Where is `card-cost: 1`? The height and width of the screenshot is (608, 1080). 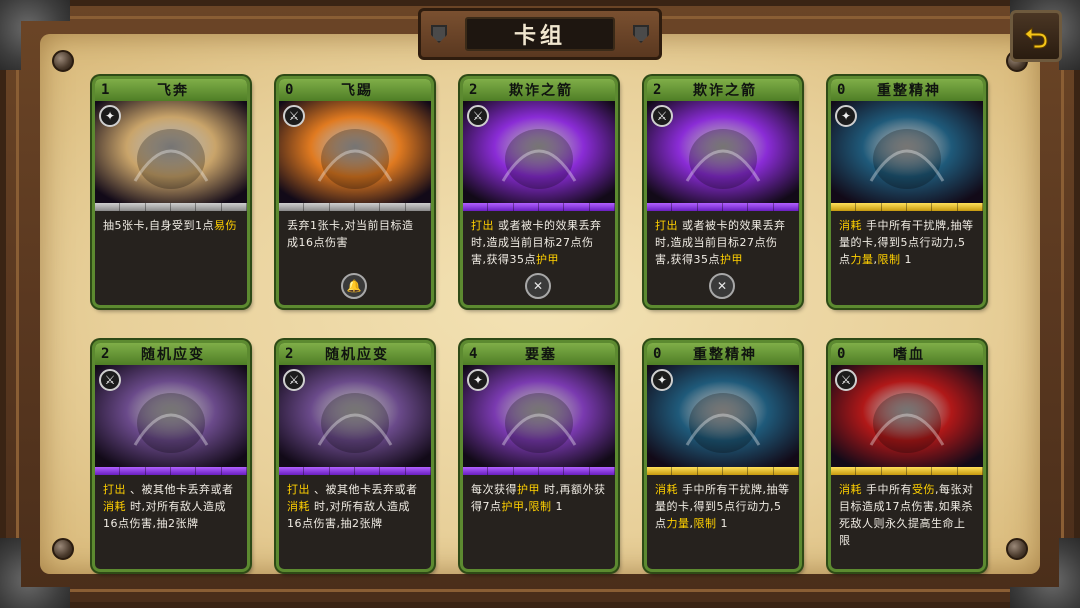
card-cost: 1 is located at coordinates (105, 90).